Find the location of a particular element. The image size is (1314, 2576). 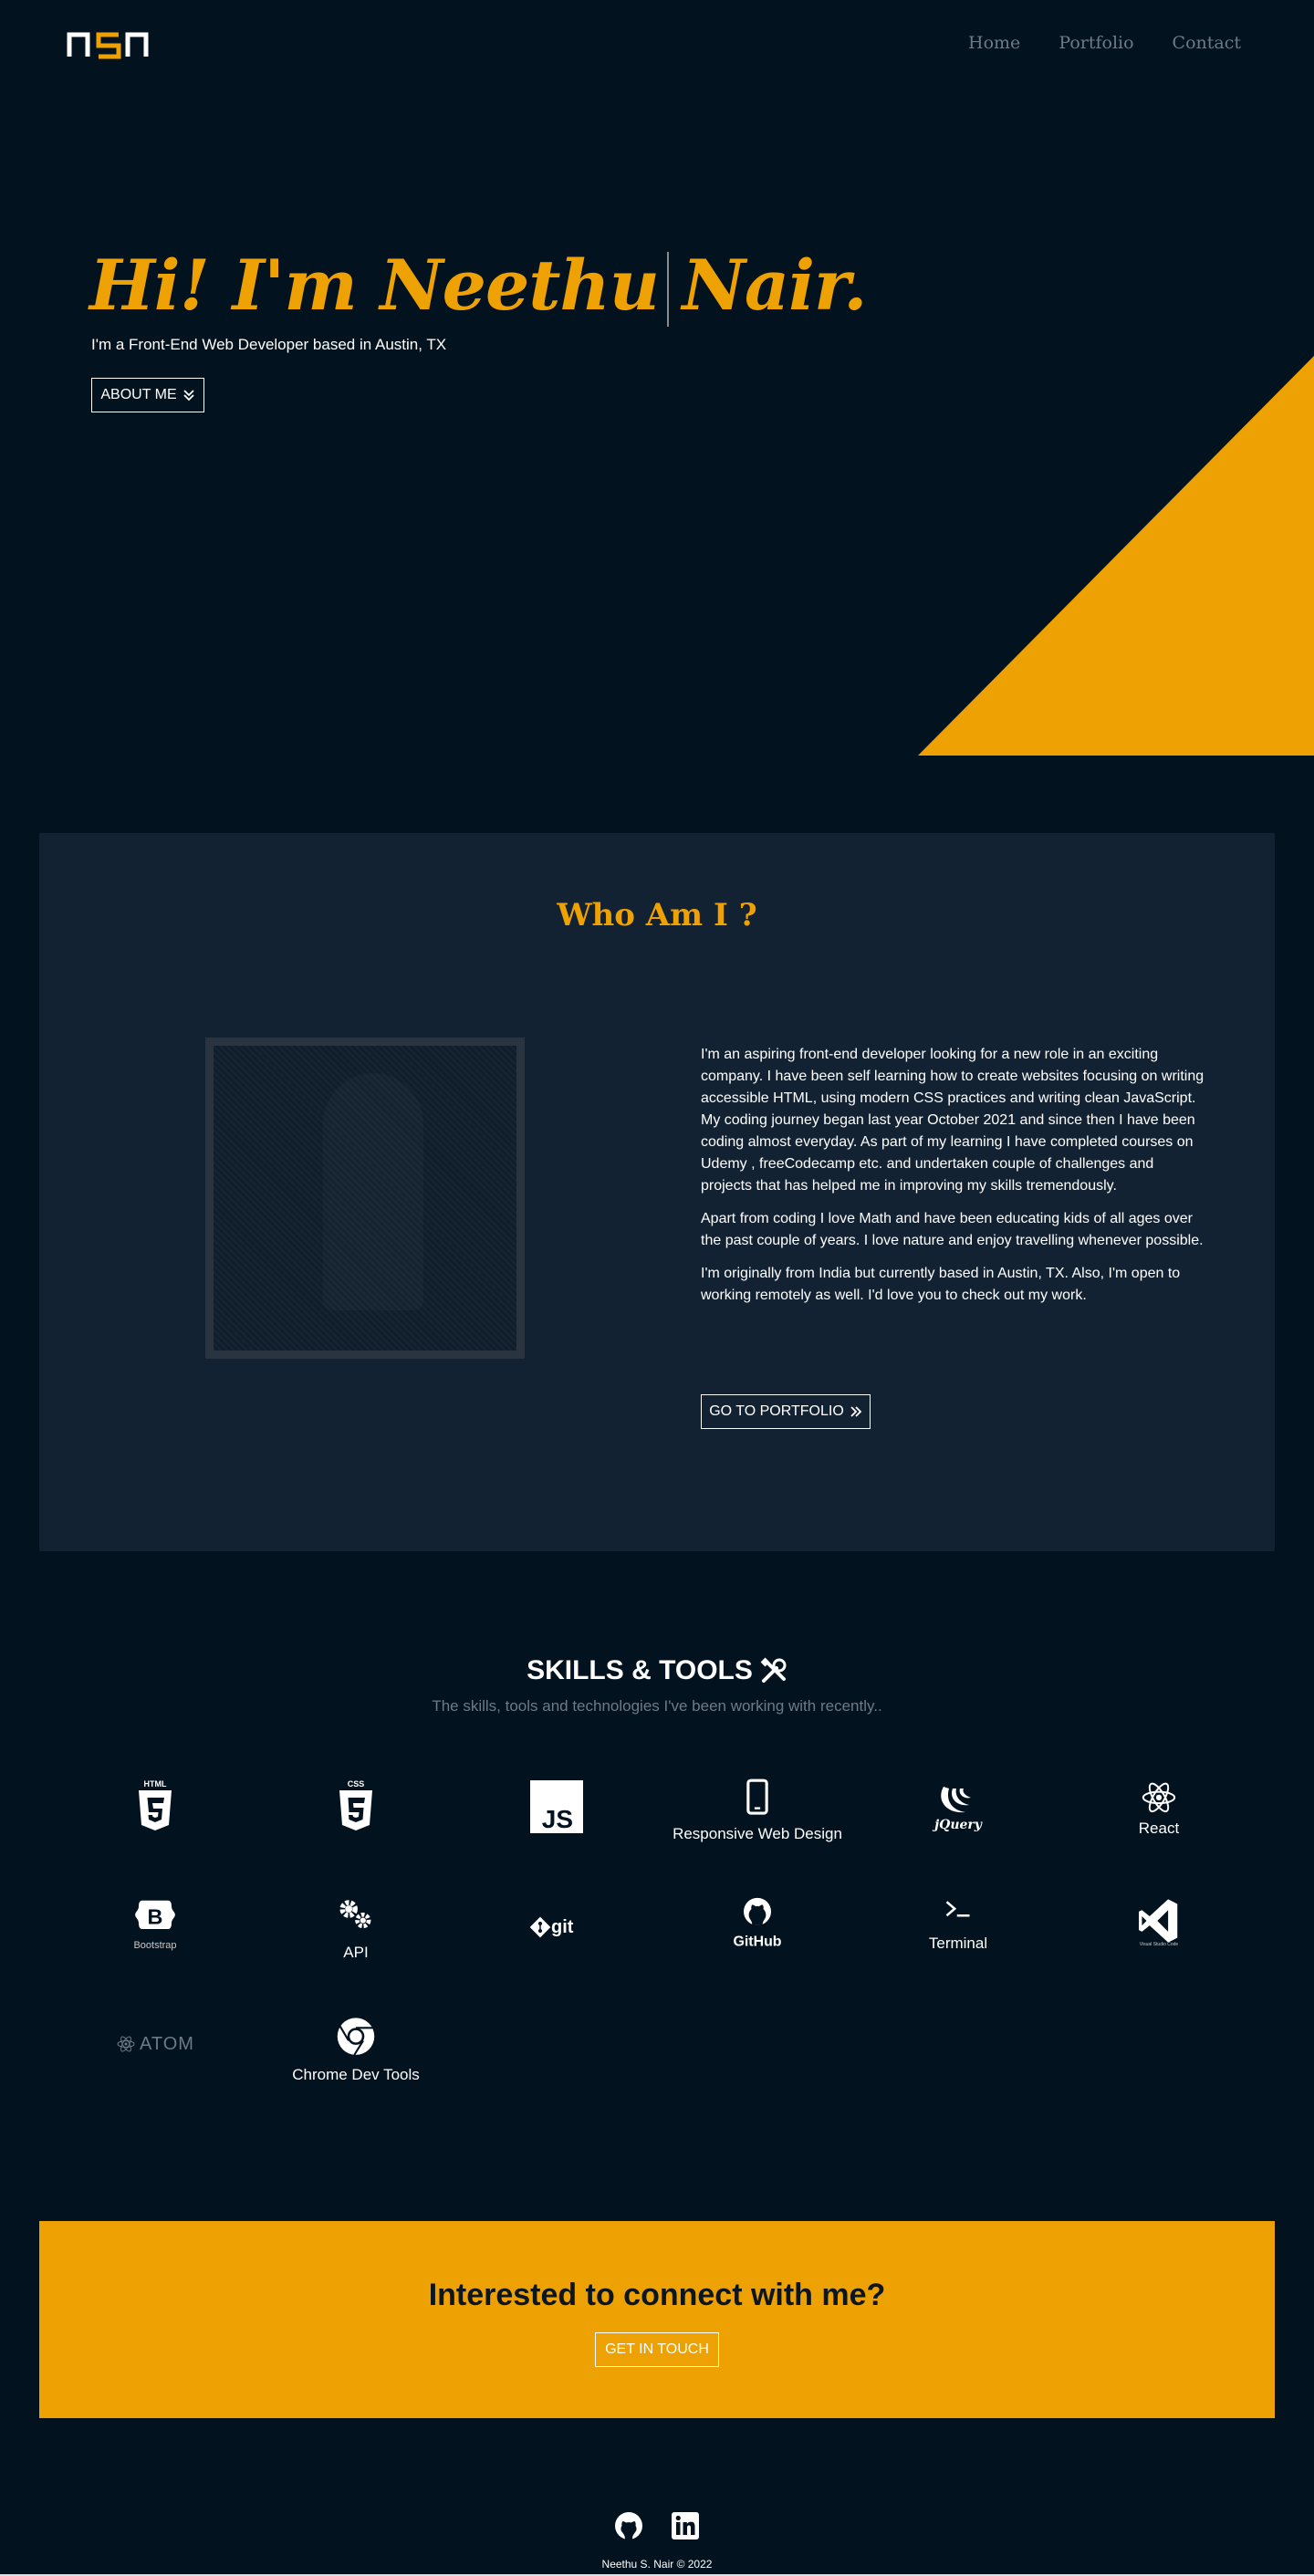

github-icon-text: GitHub is located at coordinates (757, 1941).